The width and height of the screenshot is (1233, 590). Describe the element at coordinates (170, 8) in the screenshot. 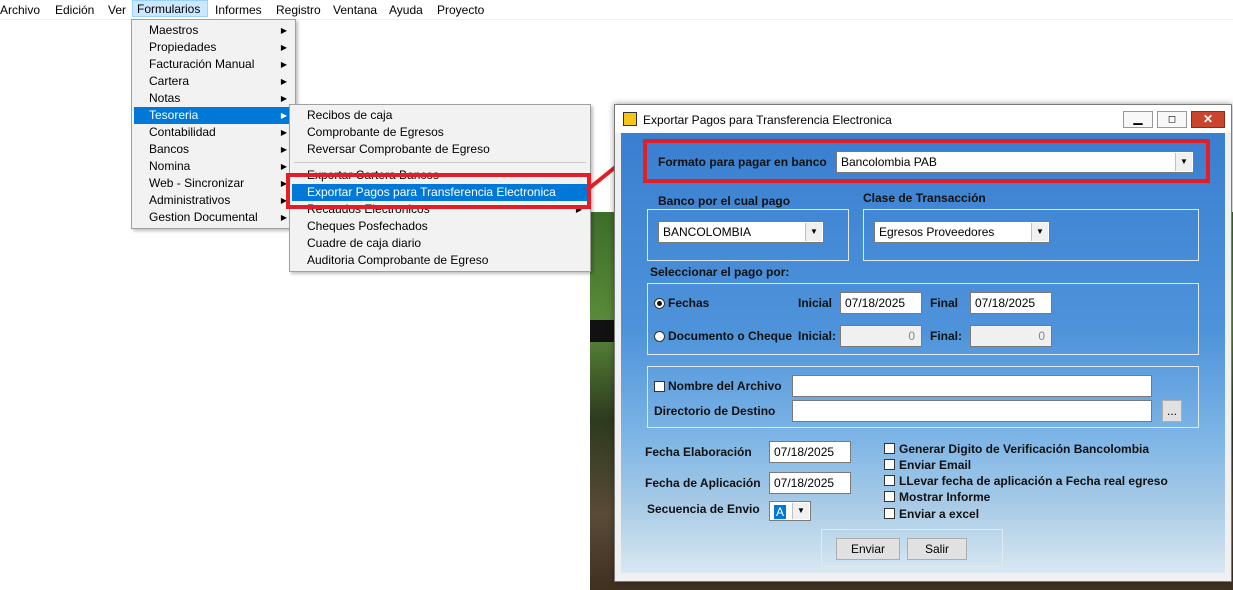

I see `menu-formularios: Formularios` at that location.